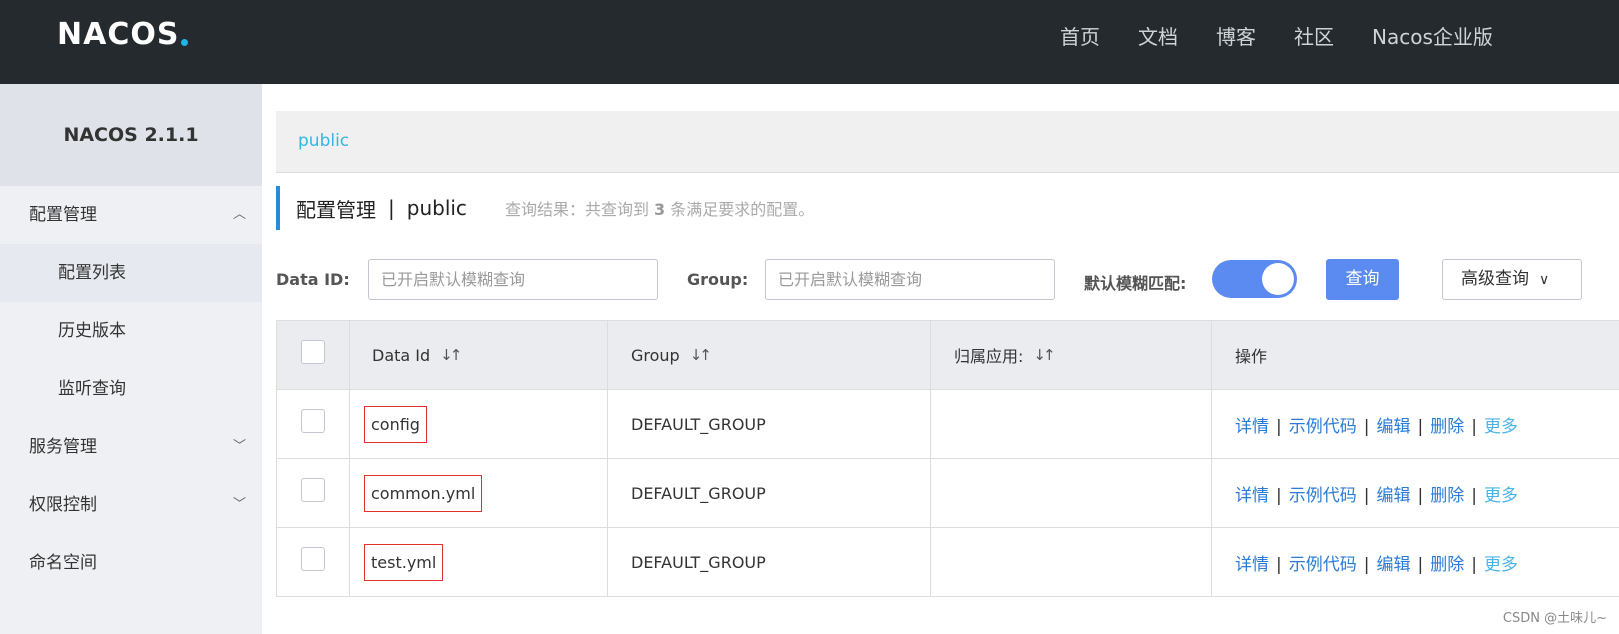  I want to click on dataid-input: 已开启默认模糊查询, so click(513, 279).